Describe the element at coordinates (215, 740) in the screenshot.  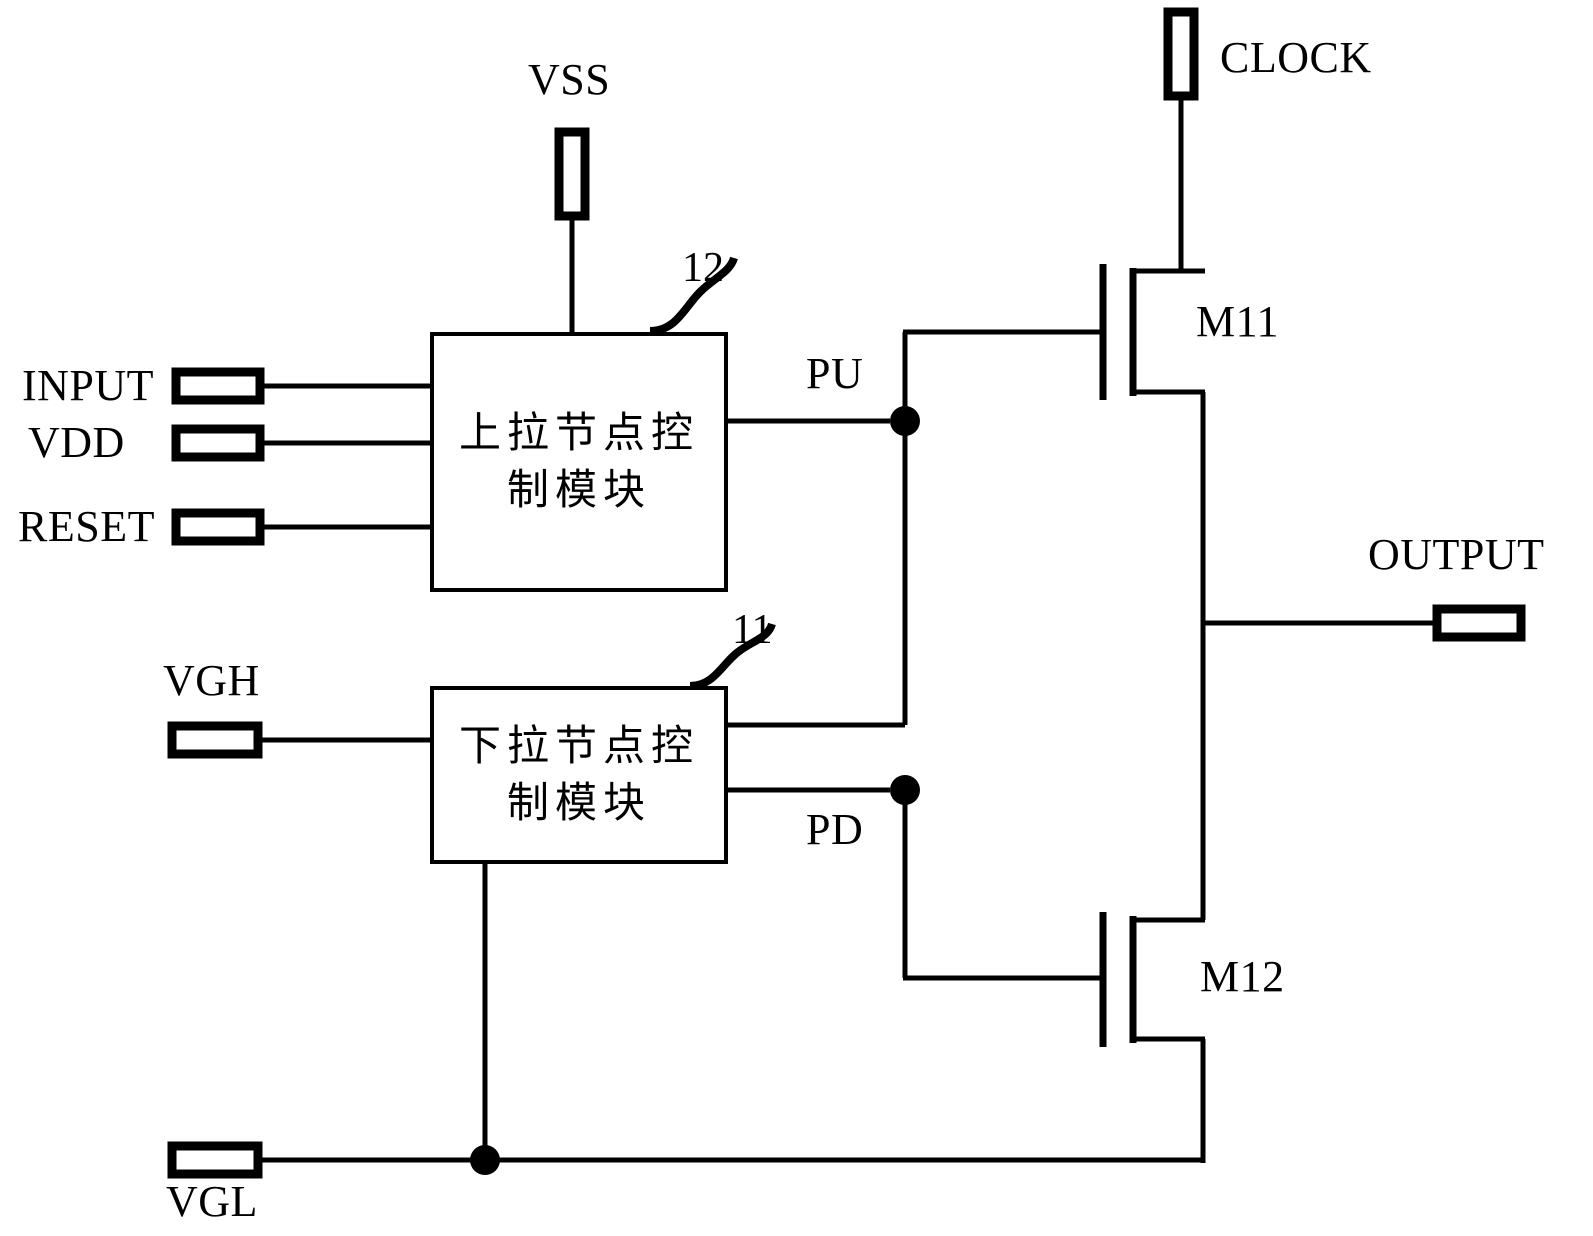
I see `vgh-terminal-pad` at that location.